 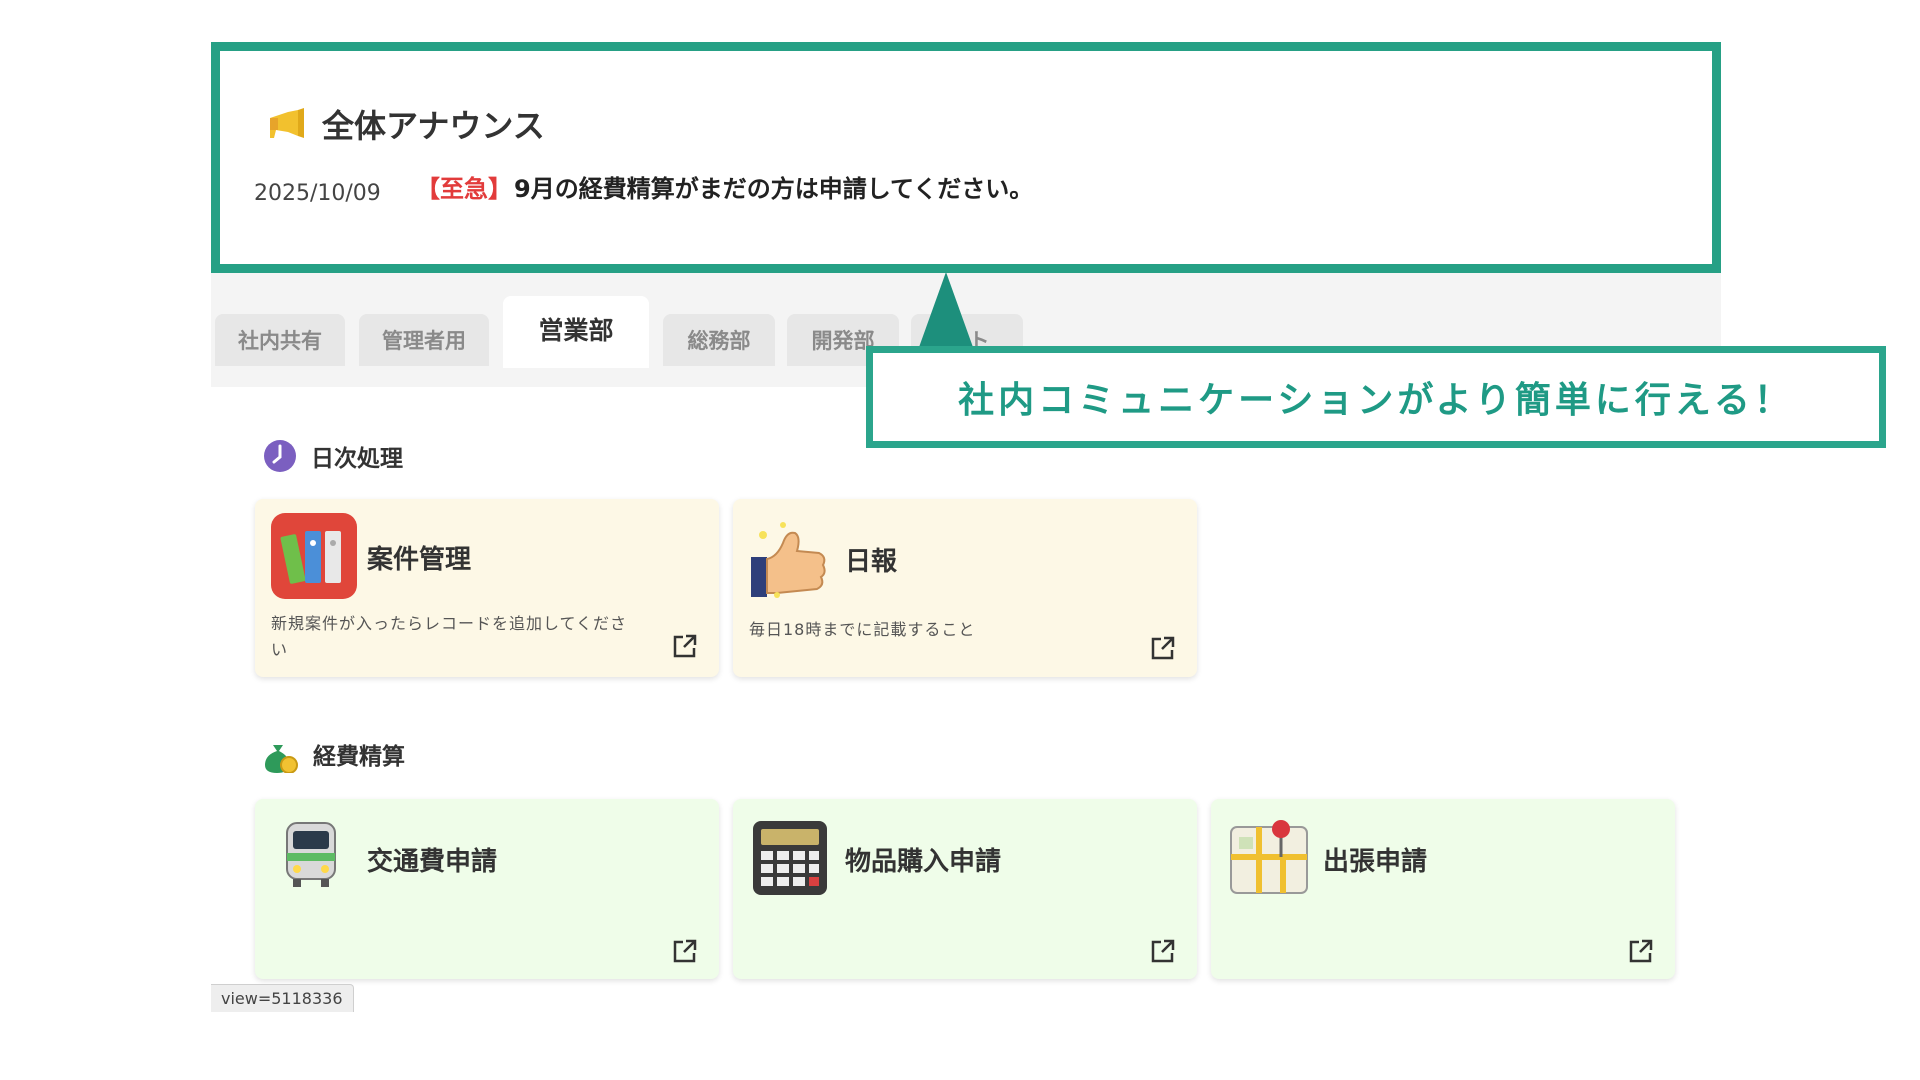 What do you see at coordinates (311, 854) in the screenshot?
I see `train-icon` at bounding box center [311, 854].